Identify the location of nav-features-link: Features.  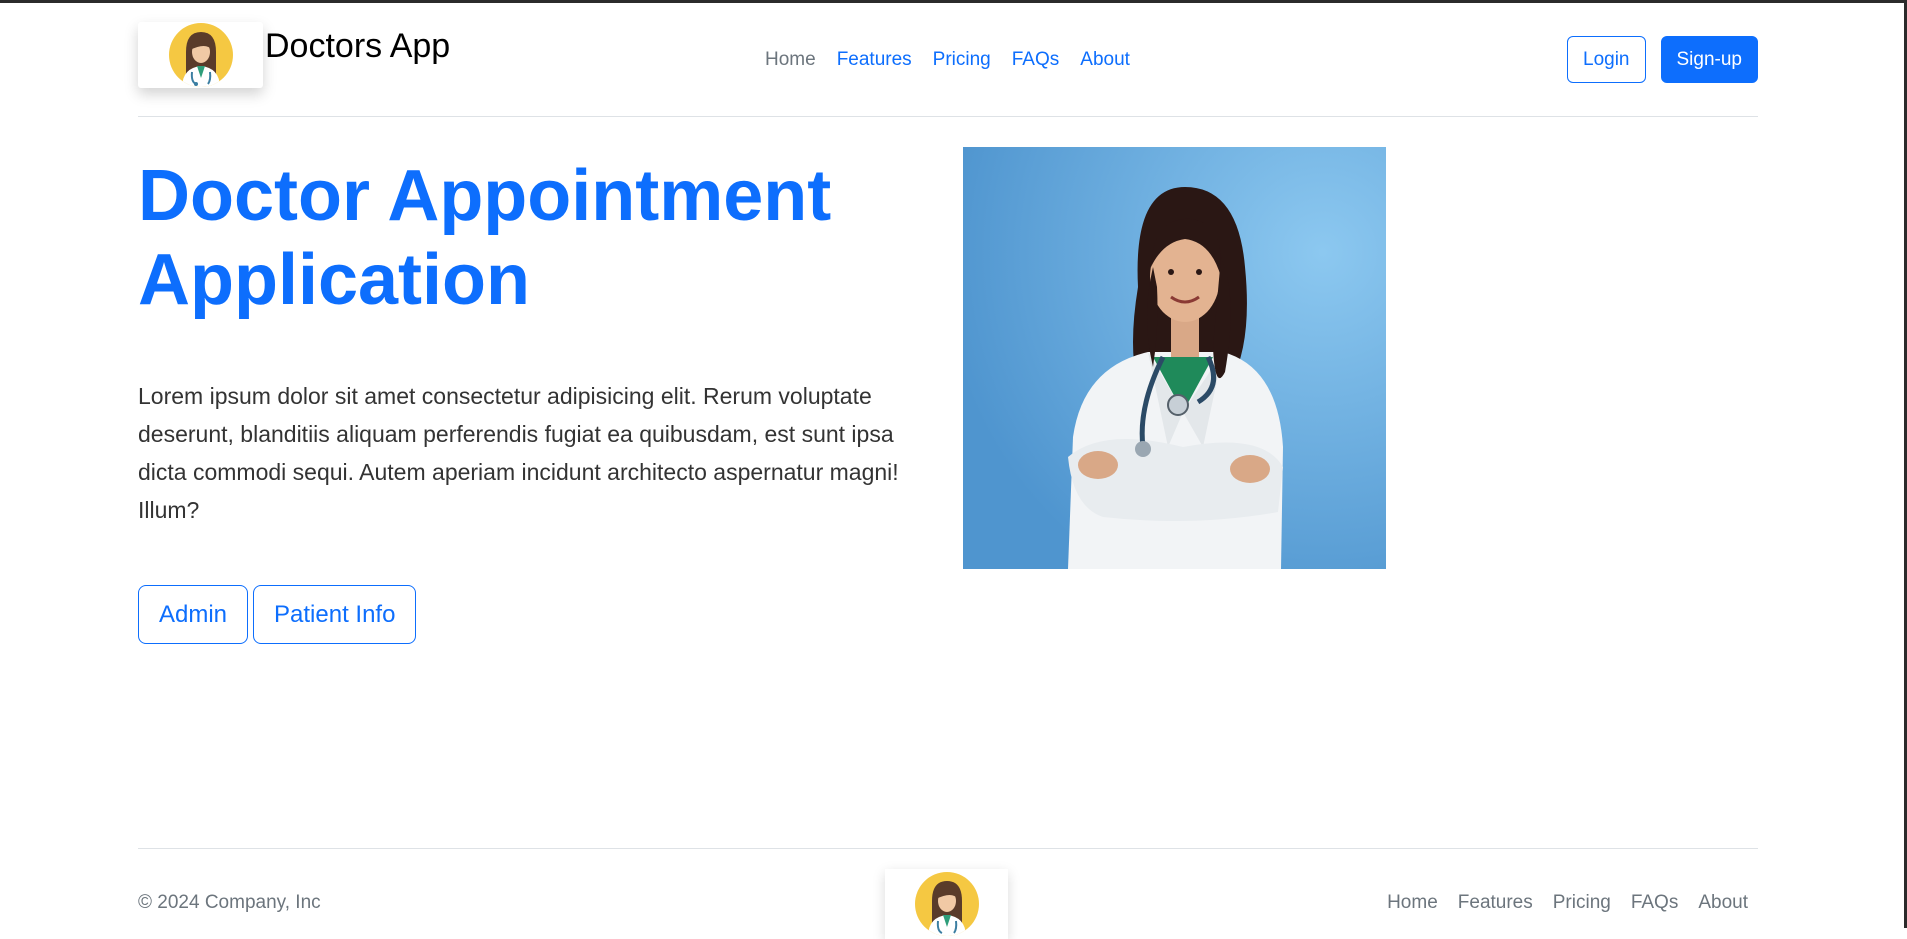
(874, 60).